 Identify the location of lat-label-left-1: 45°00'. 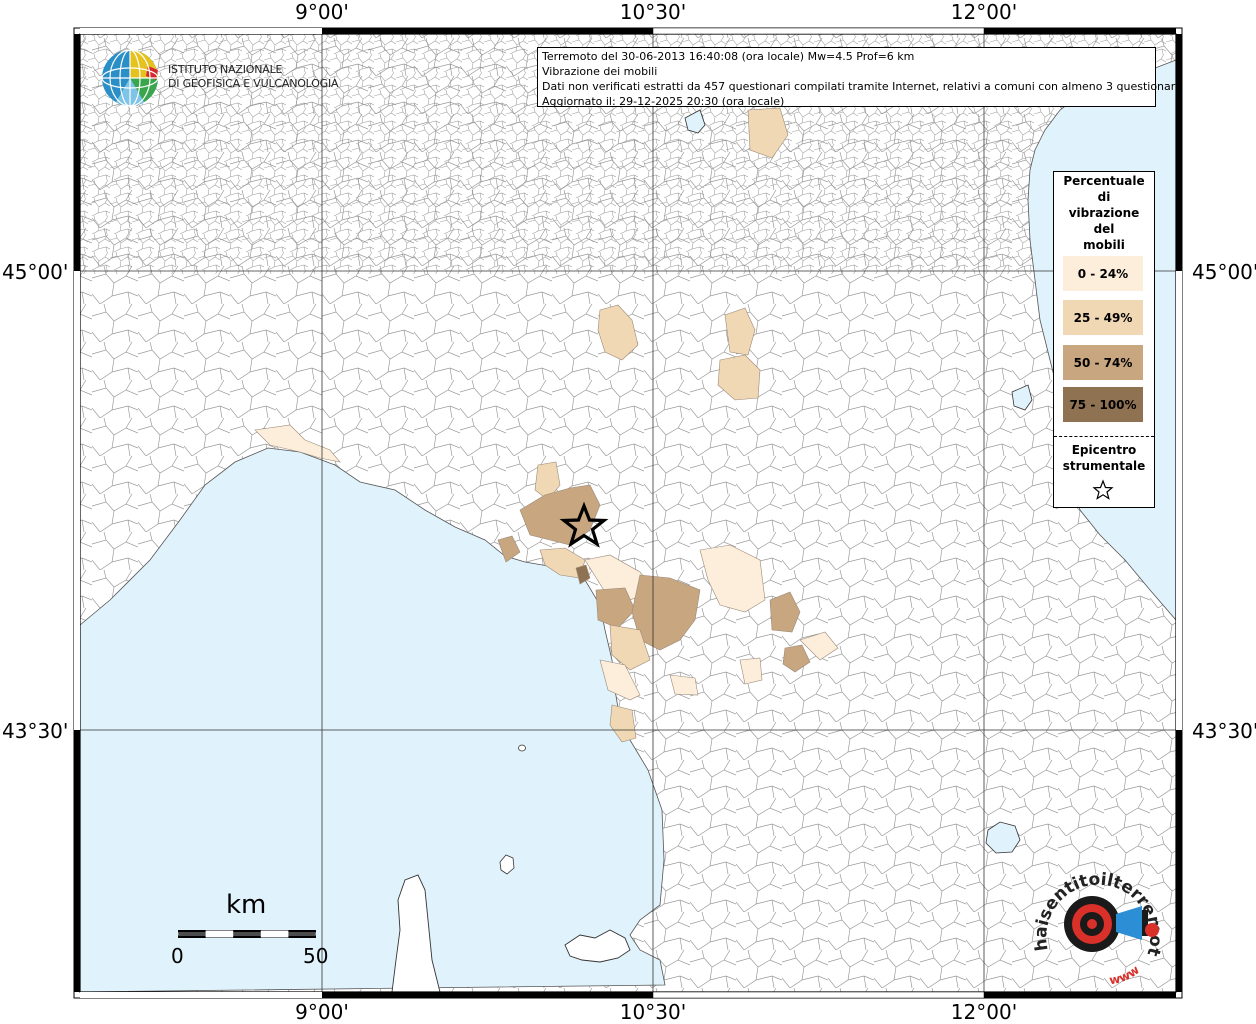
(35, 272).